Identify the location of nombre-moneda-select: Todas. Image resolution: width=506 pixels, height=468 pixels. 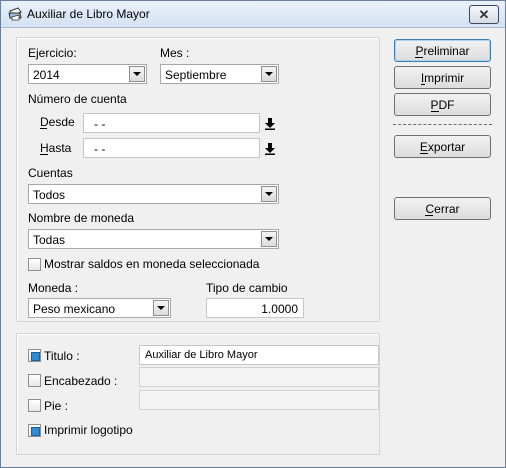
(153, 239).